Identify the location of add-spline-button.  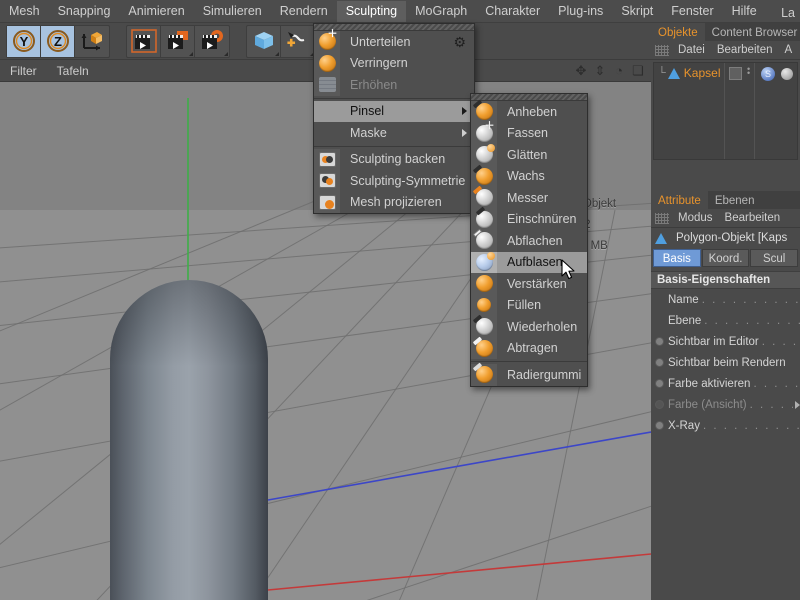
(298, 41).